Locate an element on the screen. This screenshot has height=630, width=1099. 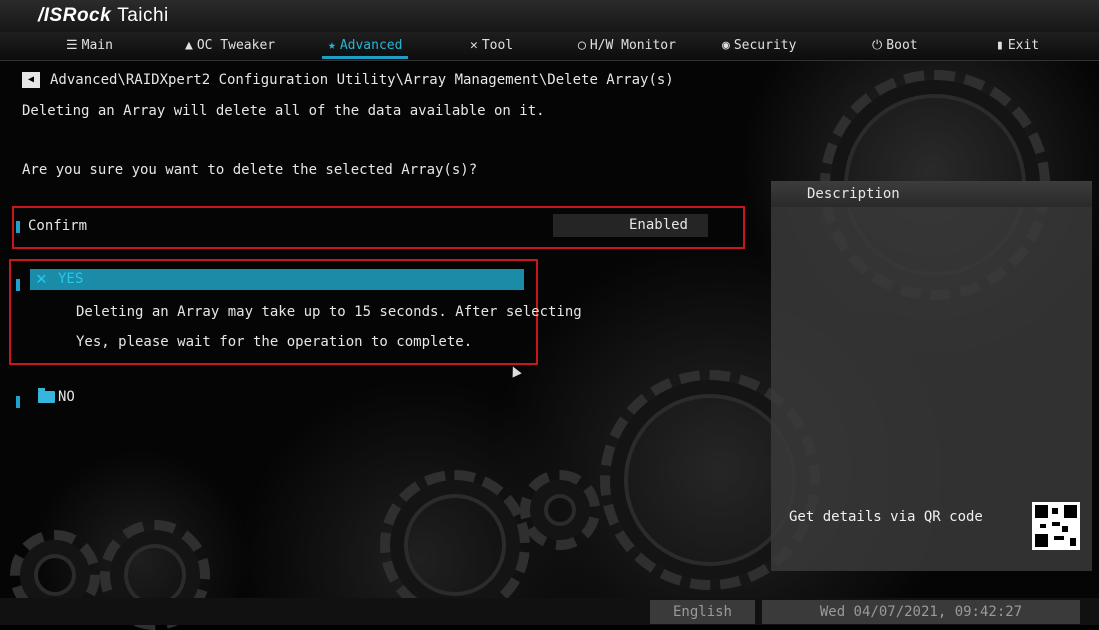
tab-label: Exit is located at coordinates (1023, 45).